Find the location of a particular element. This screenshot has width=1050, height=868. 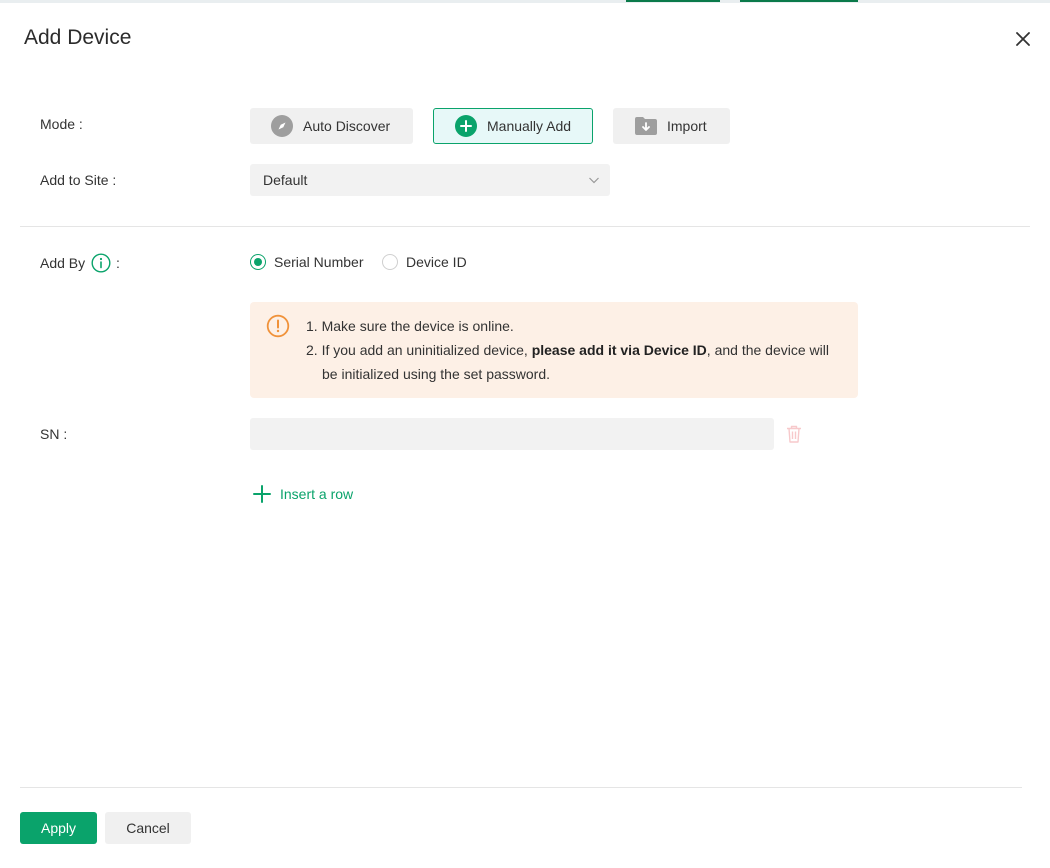

notice-item-2-bold: please add it via Device ID is located at coordinates (619, 350).